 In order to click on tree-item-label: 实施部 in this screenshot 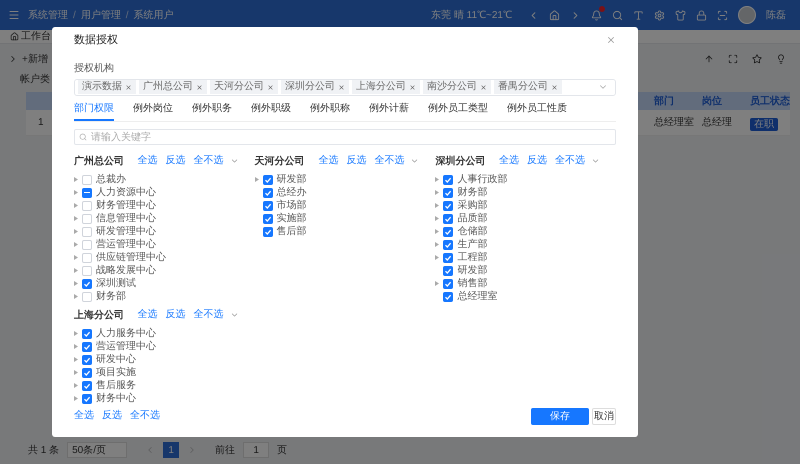, I will do `click(291, 218)`.